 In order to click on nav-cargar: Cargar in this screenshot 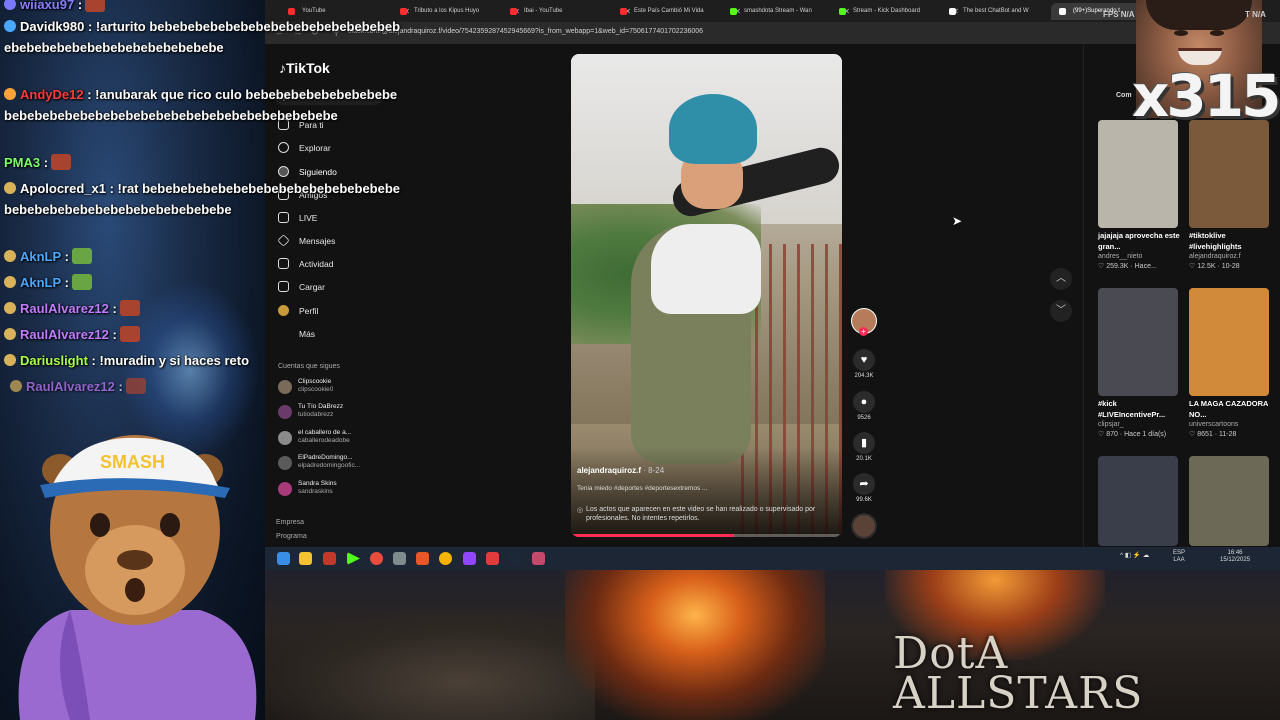, I will do `click(301, 287)`.